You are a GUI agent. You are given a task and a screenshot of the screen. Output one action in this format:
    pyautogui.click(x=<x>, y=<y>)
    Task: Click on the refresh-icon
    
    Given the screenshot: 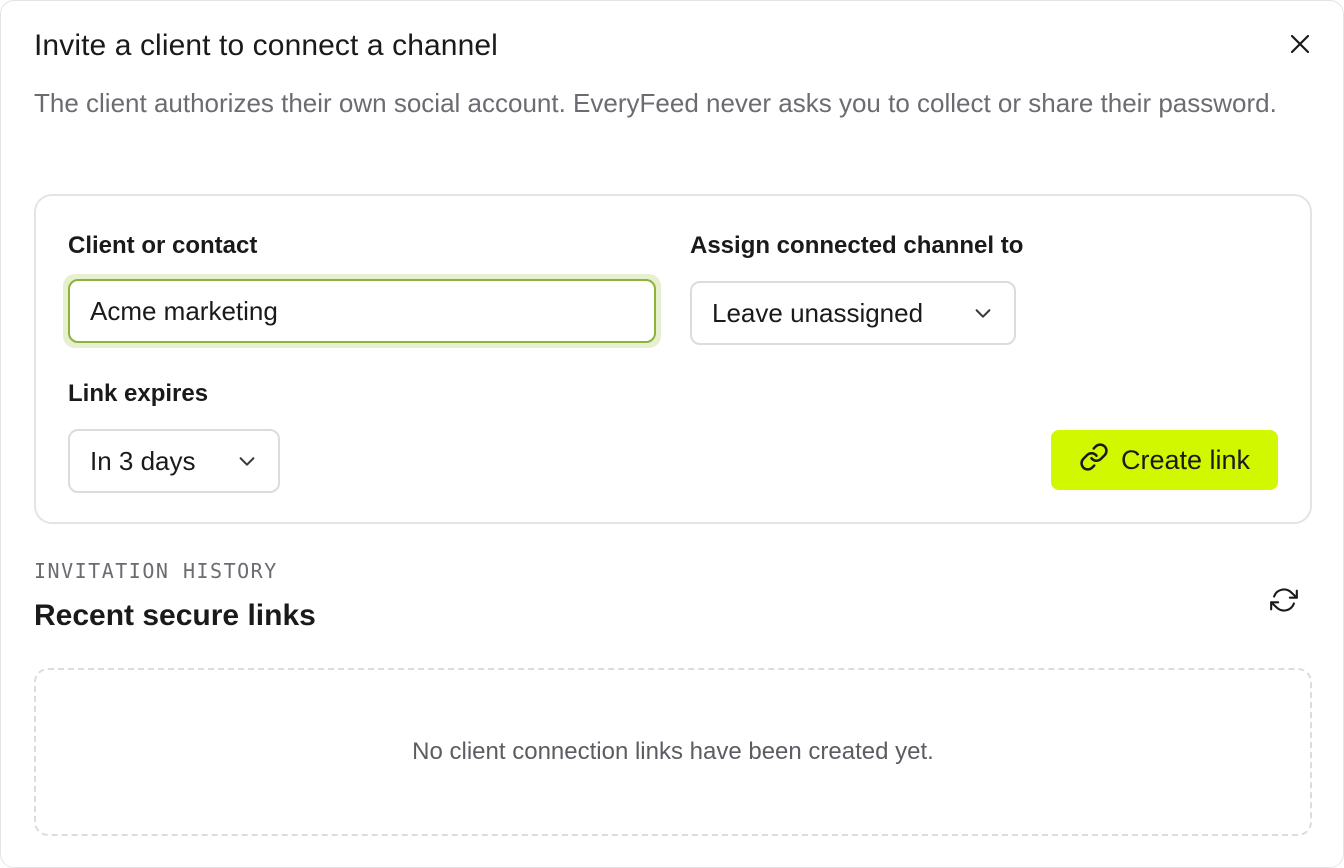 What is the action you would take?
    pyautogui.click(x=1284, y=602)
    